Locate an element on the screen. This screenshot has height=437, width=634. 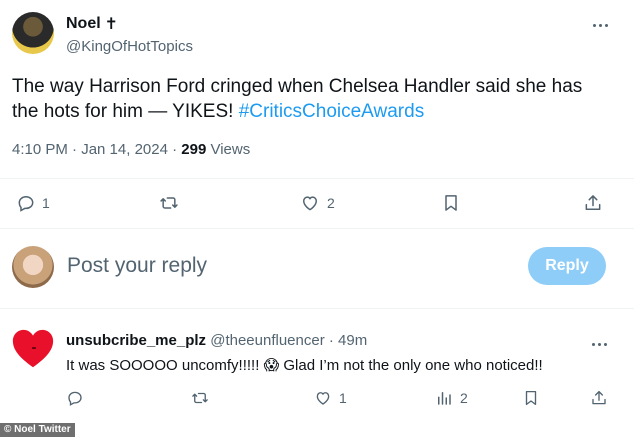
reply-like-action: 1 is located at coordinates (330, 398).